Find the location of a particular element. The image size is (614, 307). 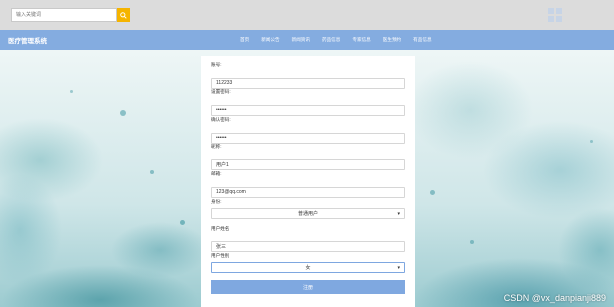

realname-field: 用户姓名 is located at coordinates (308, 239).